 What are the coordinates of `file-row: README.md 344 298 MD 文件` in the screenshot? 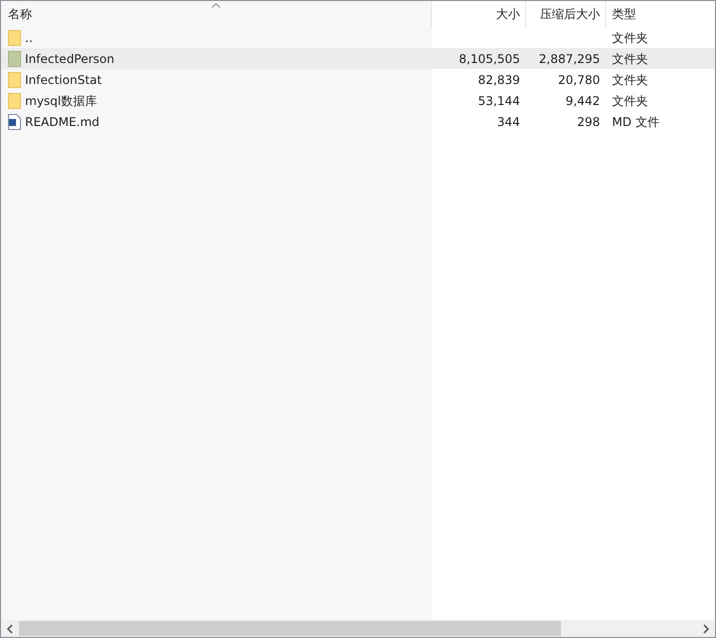 It's located at (358, 121).